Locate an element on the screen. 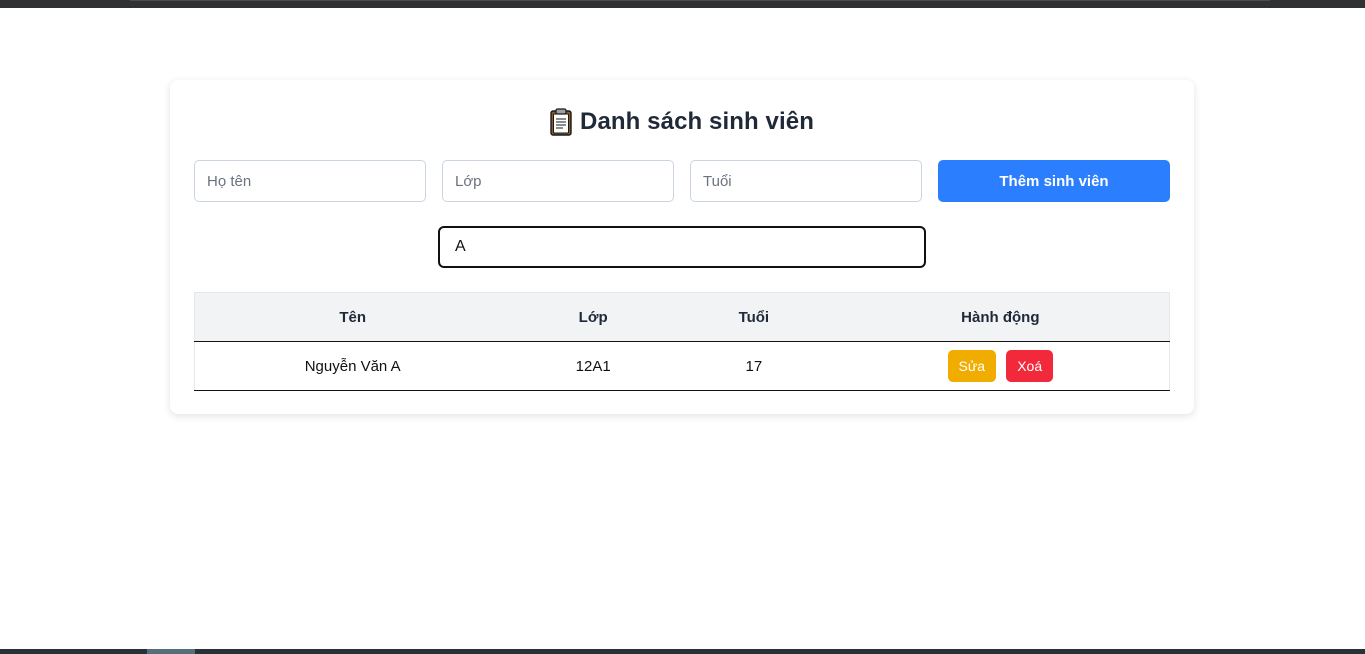  table-header-row: Tên Lớp Tuổi Hành động is located at coordinates (682, 317).